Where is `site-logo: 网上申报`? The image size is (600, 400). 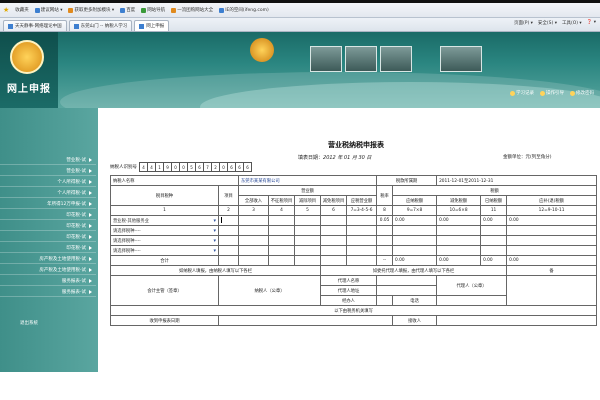 site-logo: 网上申报 is located at coordinates (29, 70).